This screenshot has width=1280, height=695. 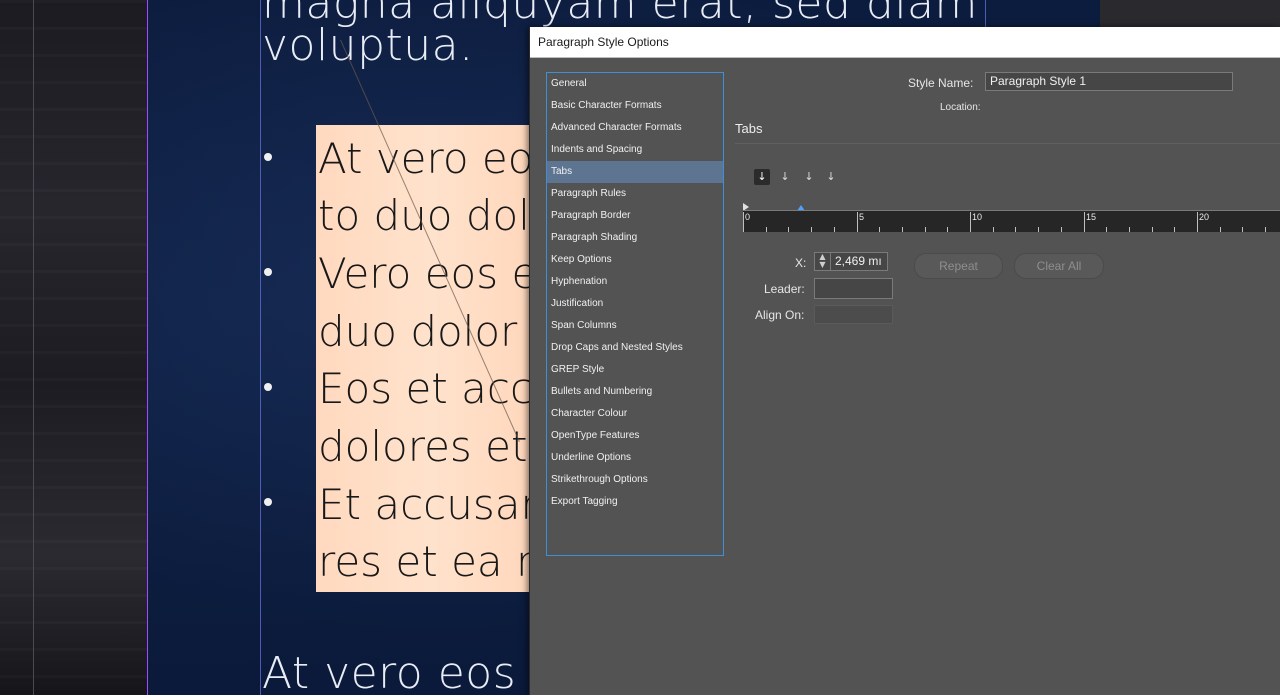 I want to click on repeat-button: Repeat, so click(x=958, y=266).